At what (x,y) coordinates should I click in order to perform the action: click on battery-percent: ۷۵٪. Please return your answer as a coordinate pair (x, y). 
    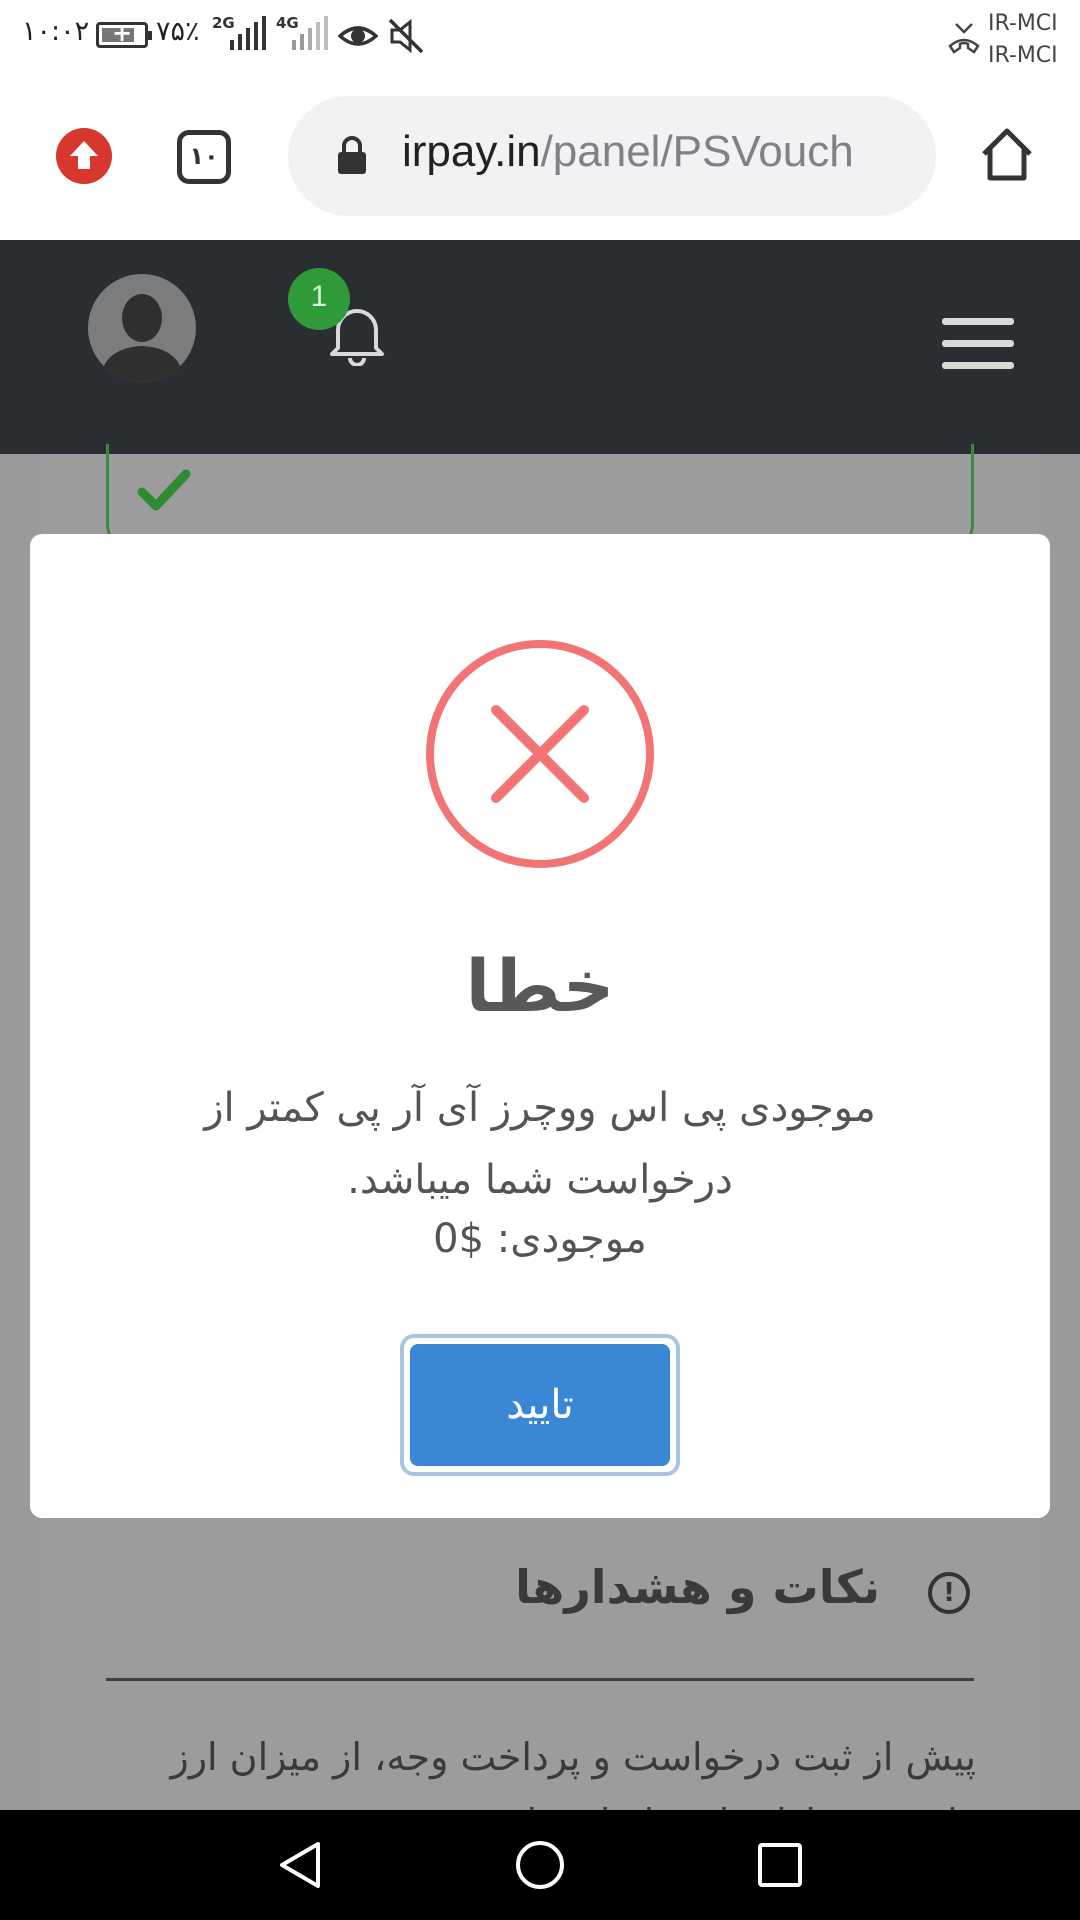
    Looking at the image, I should click on (178, 31).